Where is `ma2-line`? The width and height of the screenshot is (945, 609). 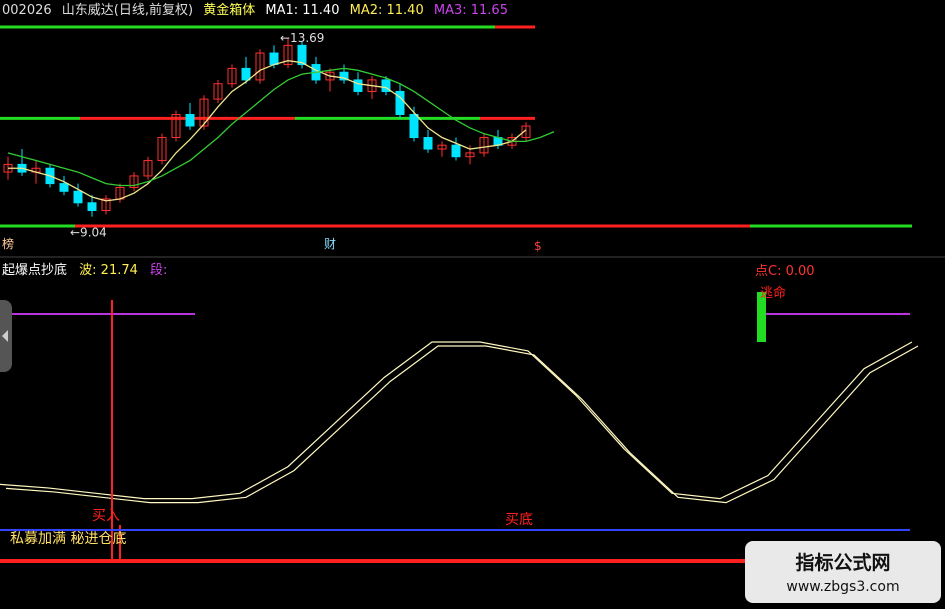
ma2-line is located at coordinates (281, 127).